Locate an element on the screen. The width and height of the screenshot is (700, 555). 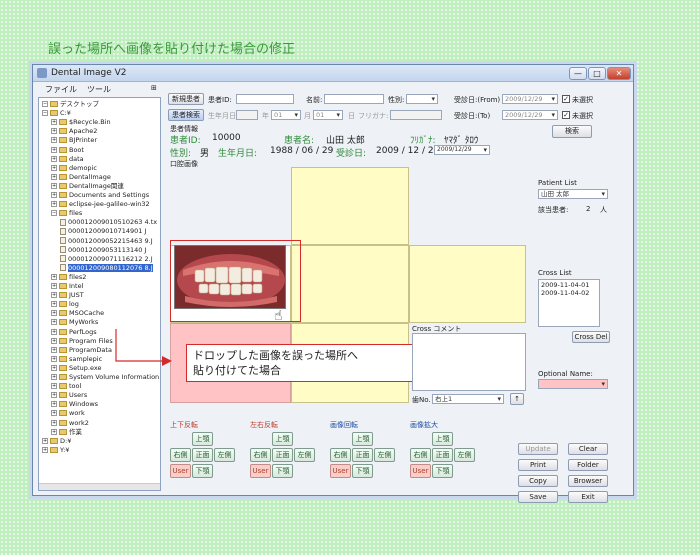
close-button: ✕ is located at coordinates (619, 73).